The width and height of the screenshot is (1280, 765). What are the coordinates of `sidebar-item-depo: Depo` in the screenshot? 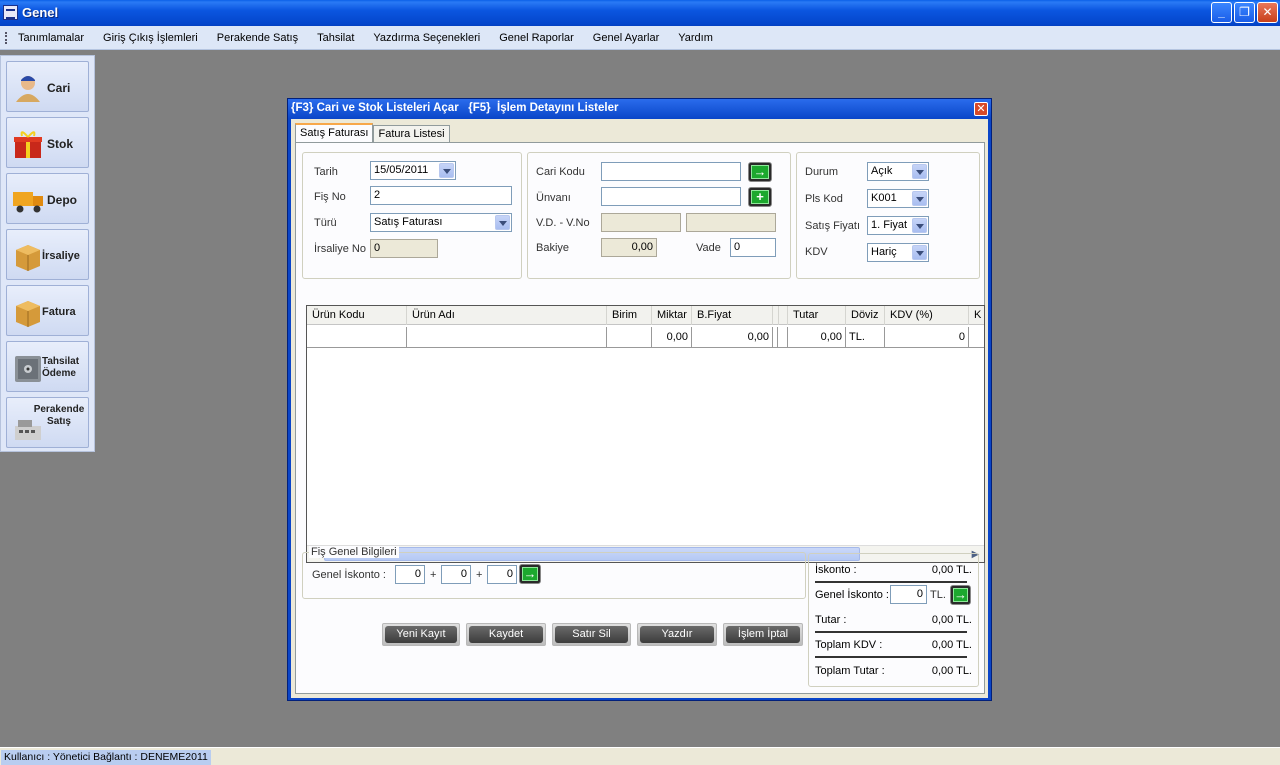 It's located at (47, 198).